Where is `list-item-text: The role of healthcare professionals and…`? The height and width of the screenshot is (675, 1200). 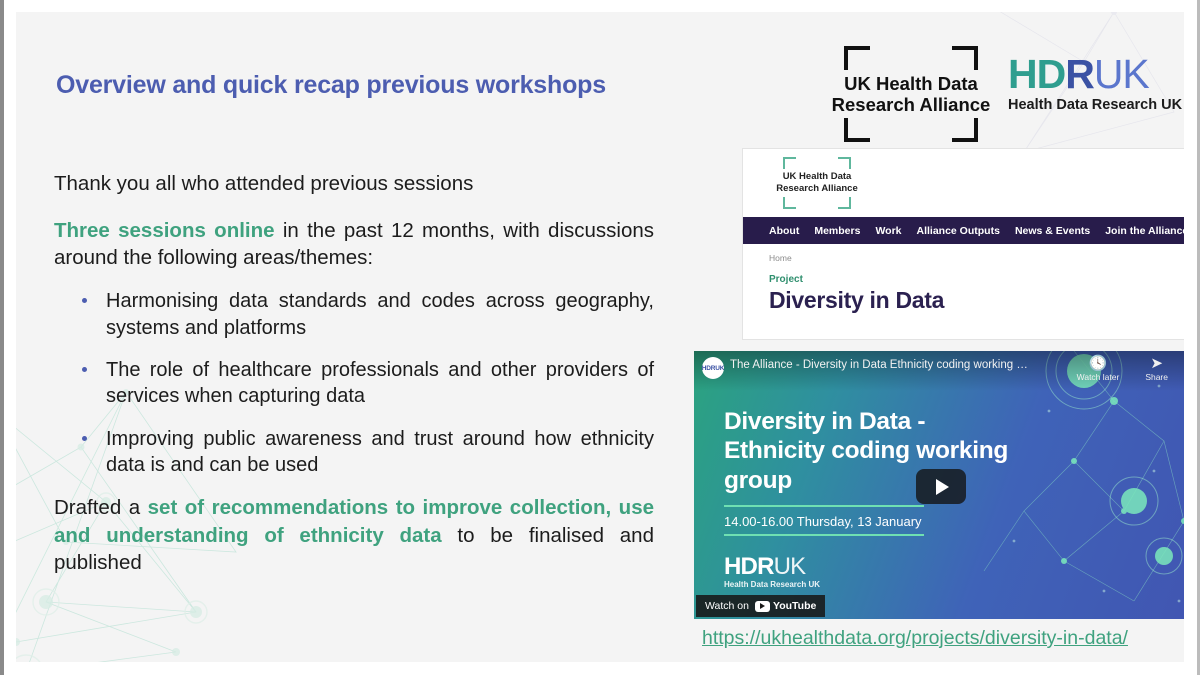 list-item-text: The role of healthcare professionals and… is located at coordinates (380, 383).